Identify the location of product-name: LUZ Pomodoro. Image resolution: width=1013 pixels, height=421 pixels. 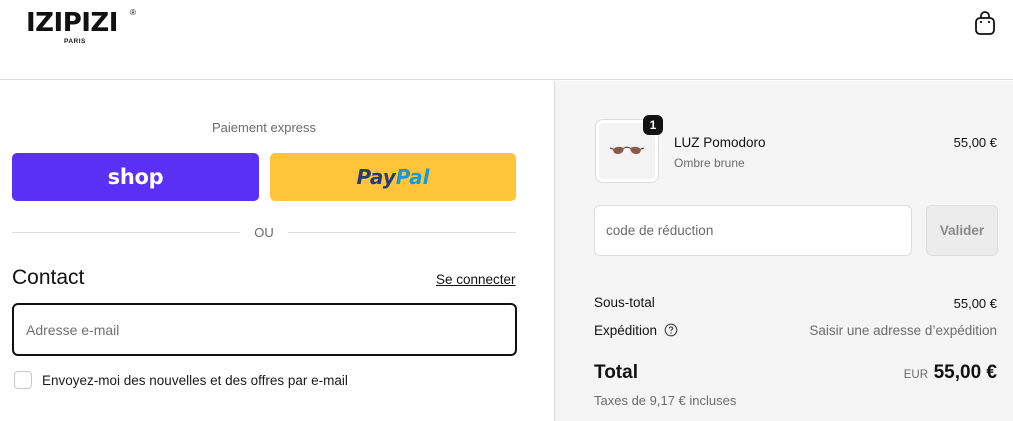
(720, 142).